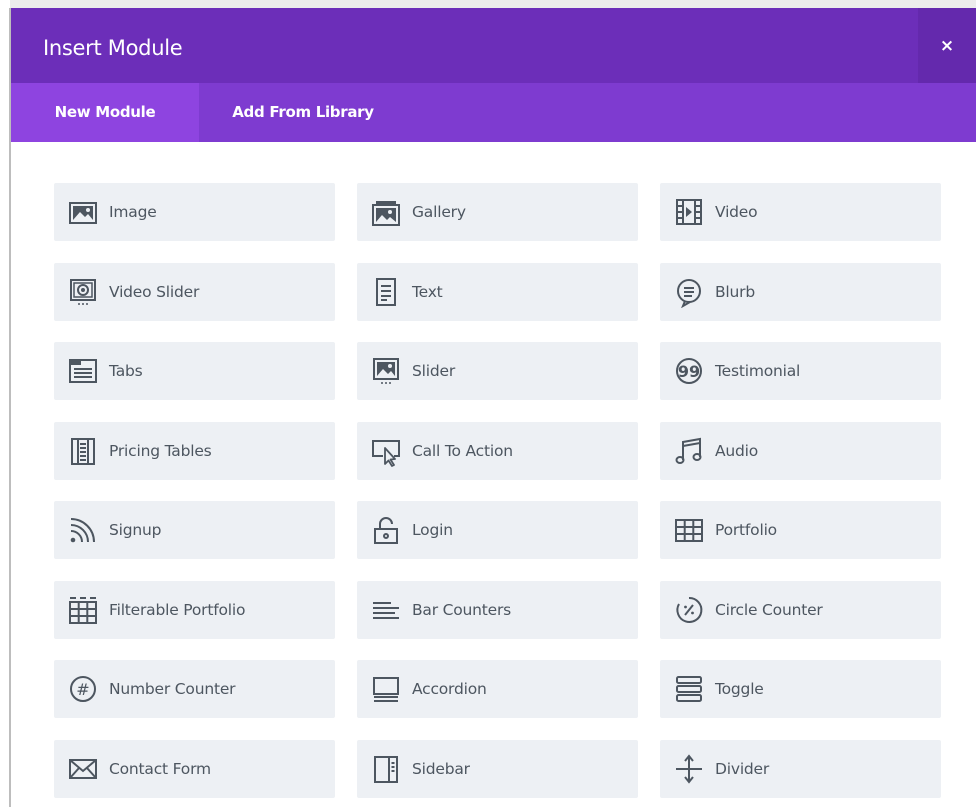 This screenshot has width=976, height=807. Describe the element at coordinates (800, 769) in the screenshot. I see `module-card-divider: Divider` at that location.